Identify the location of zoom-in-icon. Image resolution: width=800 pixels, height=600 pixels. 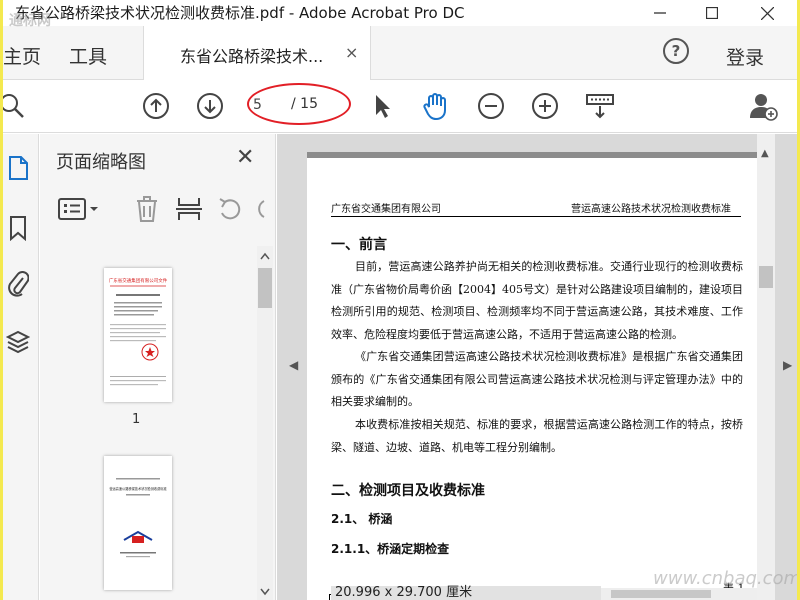
(545, 106).